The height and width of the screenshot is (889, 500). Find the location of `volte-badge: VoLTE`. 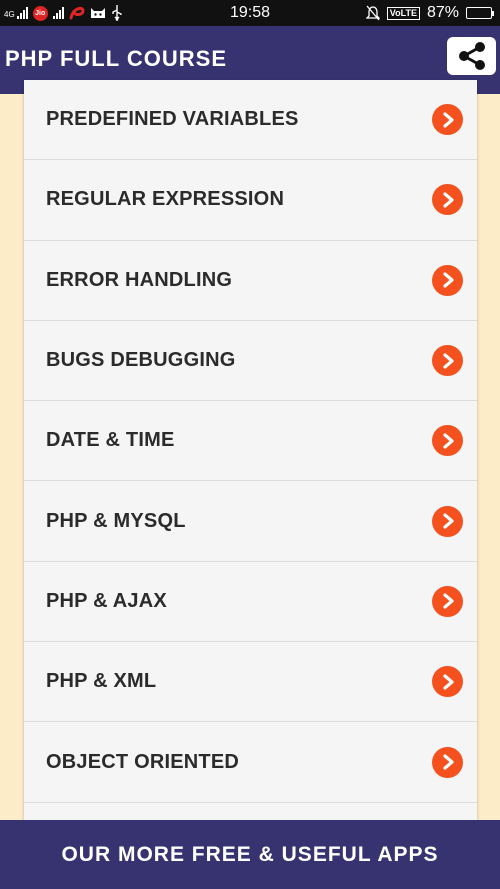

volte-badge: VoLTE is located at coordinates (403, 13).